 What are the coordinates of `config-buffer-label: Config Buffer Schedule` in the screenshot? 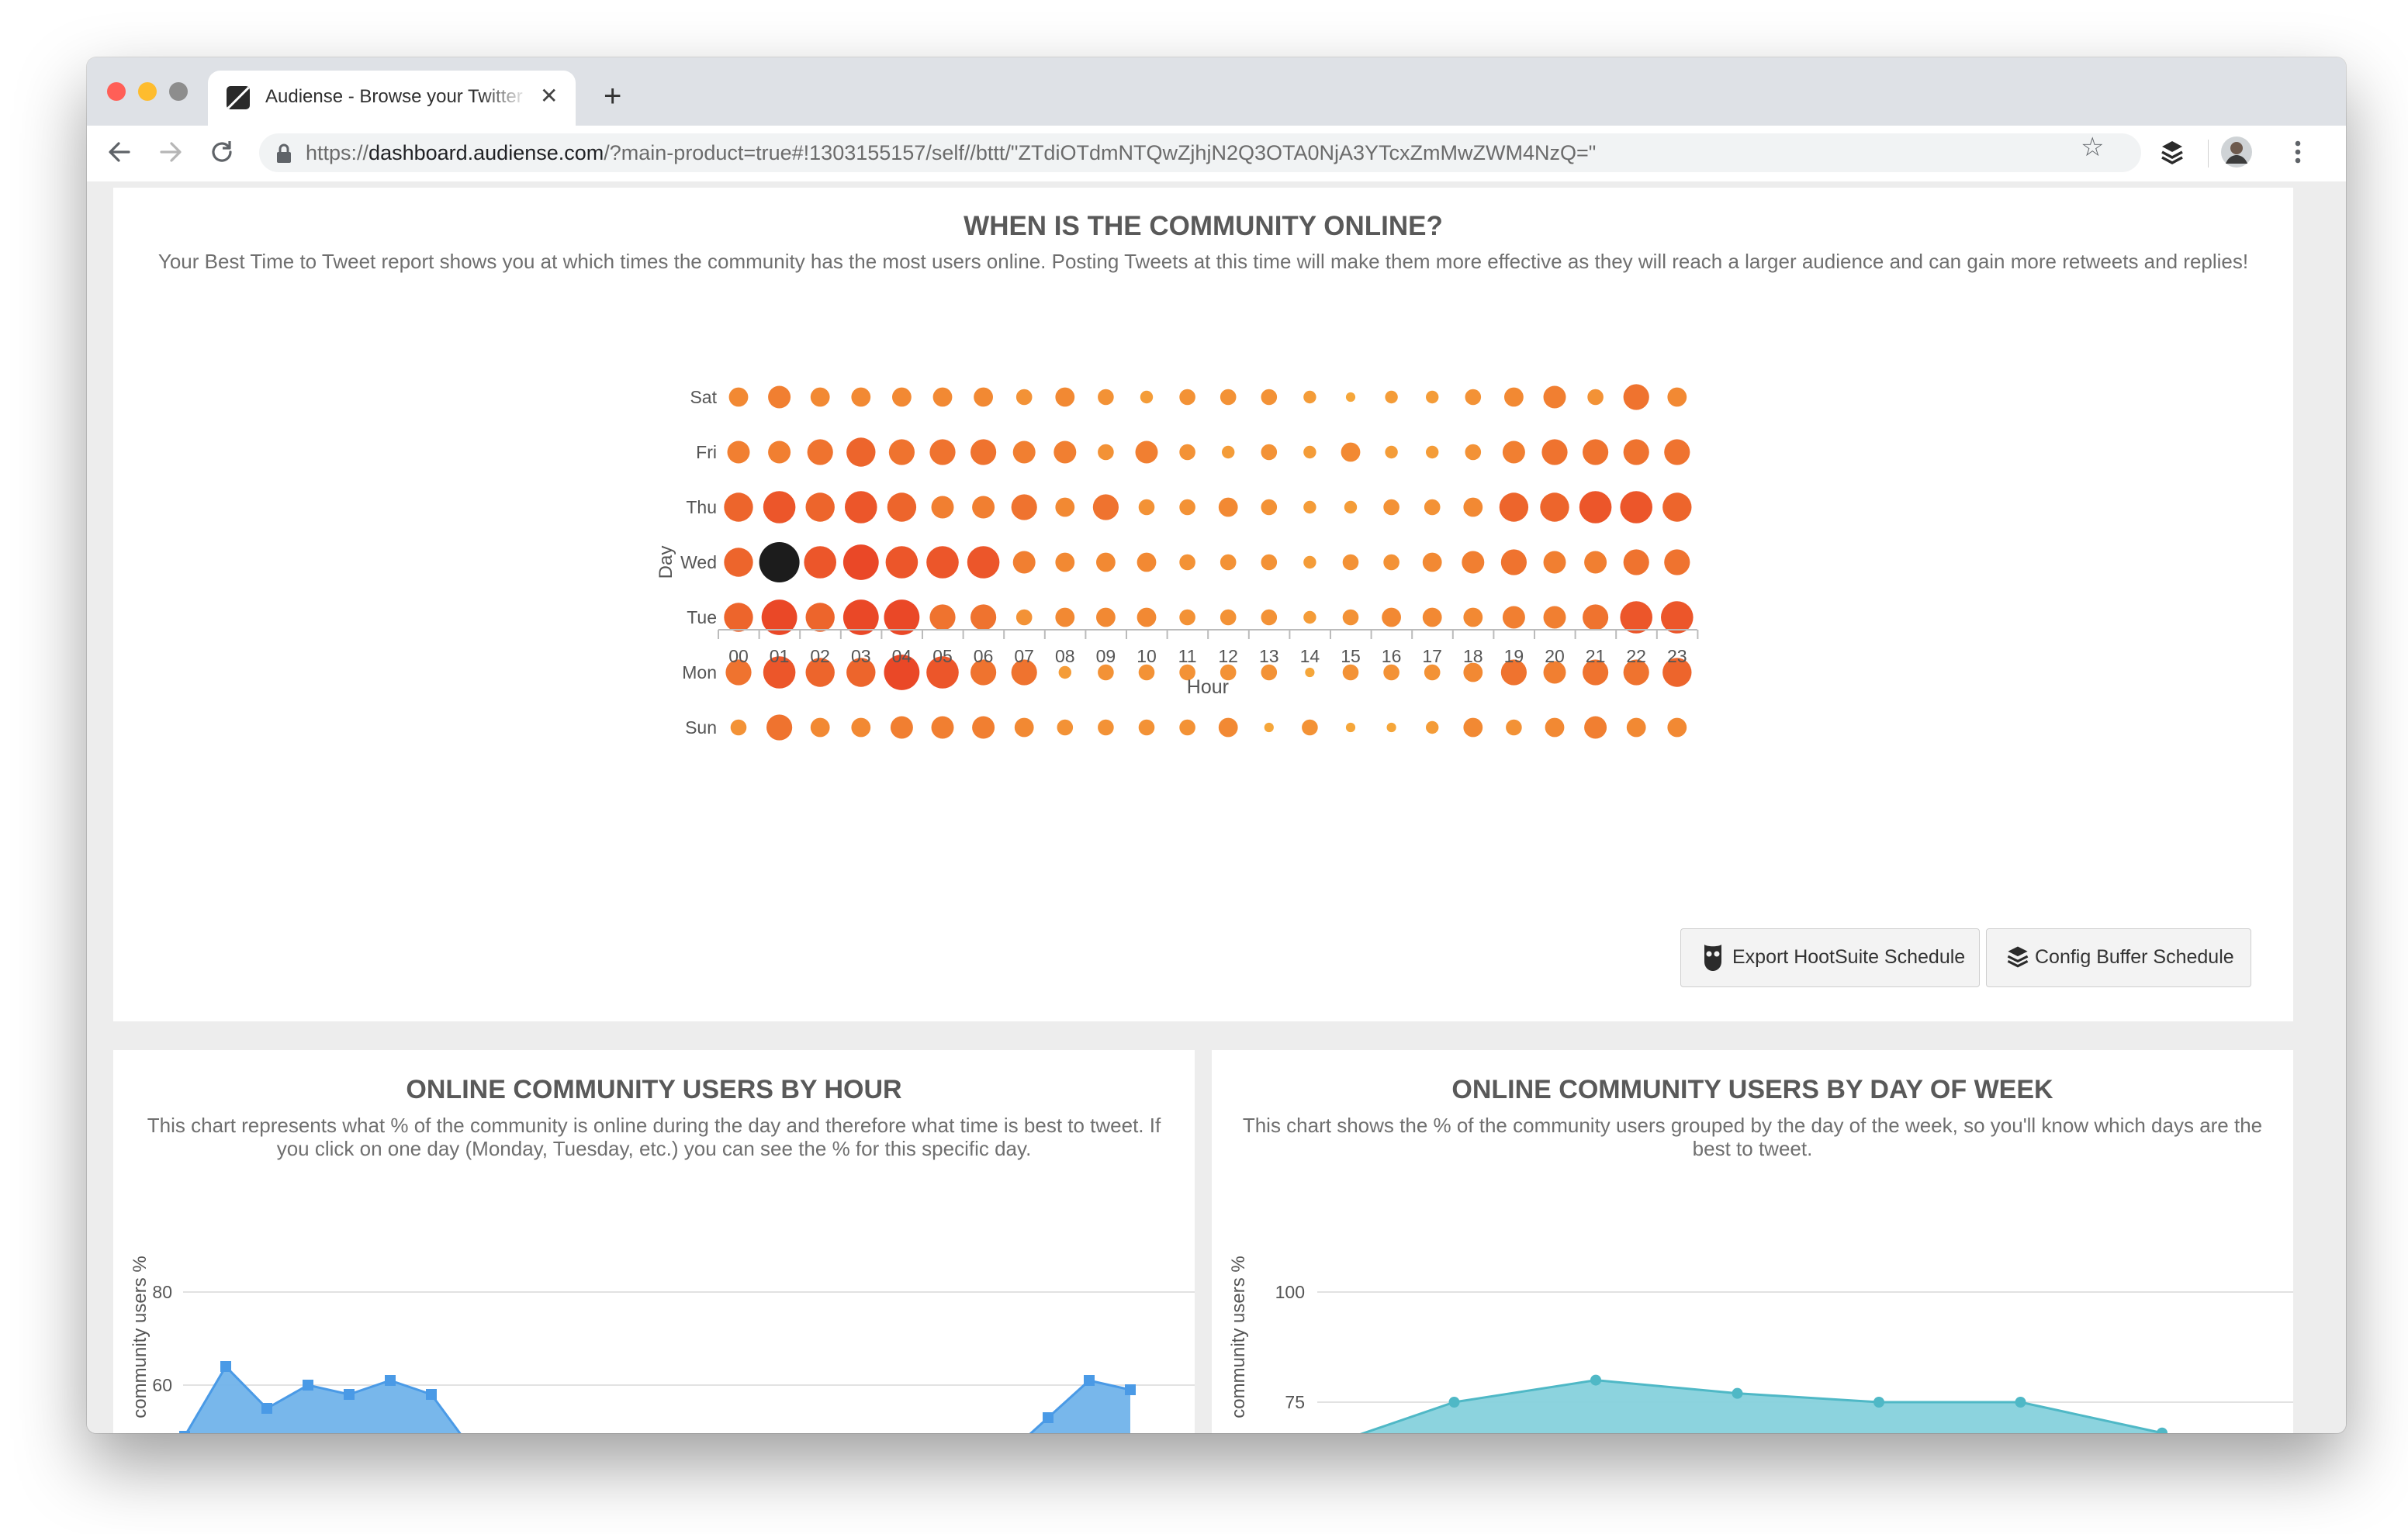 It's located at (2134, 957).